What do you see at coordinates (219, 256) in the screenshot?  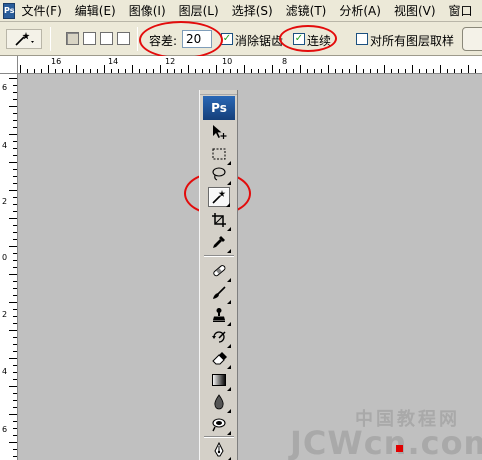 I see `toolbox-separator` at bounding box center [219, 256].